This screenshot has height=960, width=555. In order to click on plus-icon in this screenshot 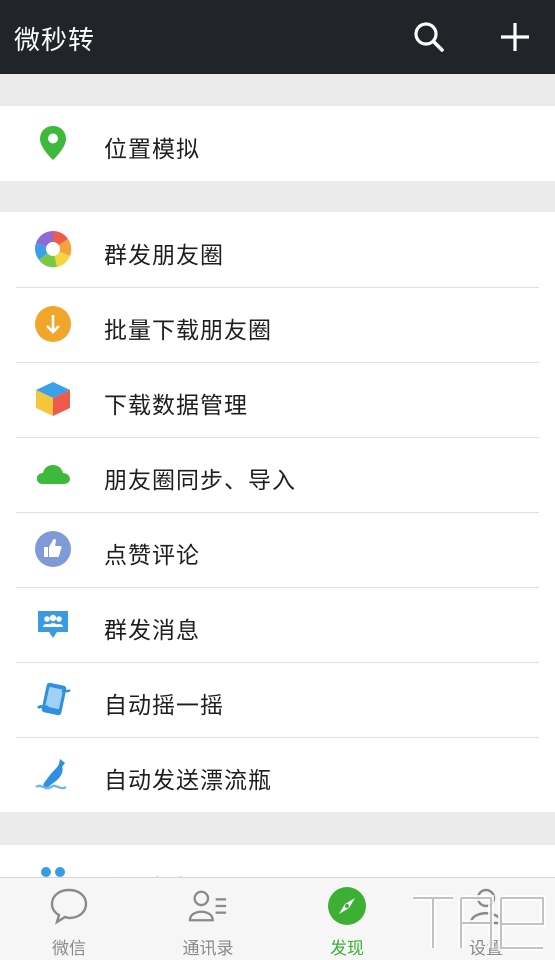, I will do `click(515, 37)`.